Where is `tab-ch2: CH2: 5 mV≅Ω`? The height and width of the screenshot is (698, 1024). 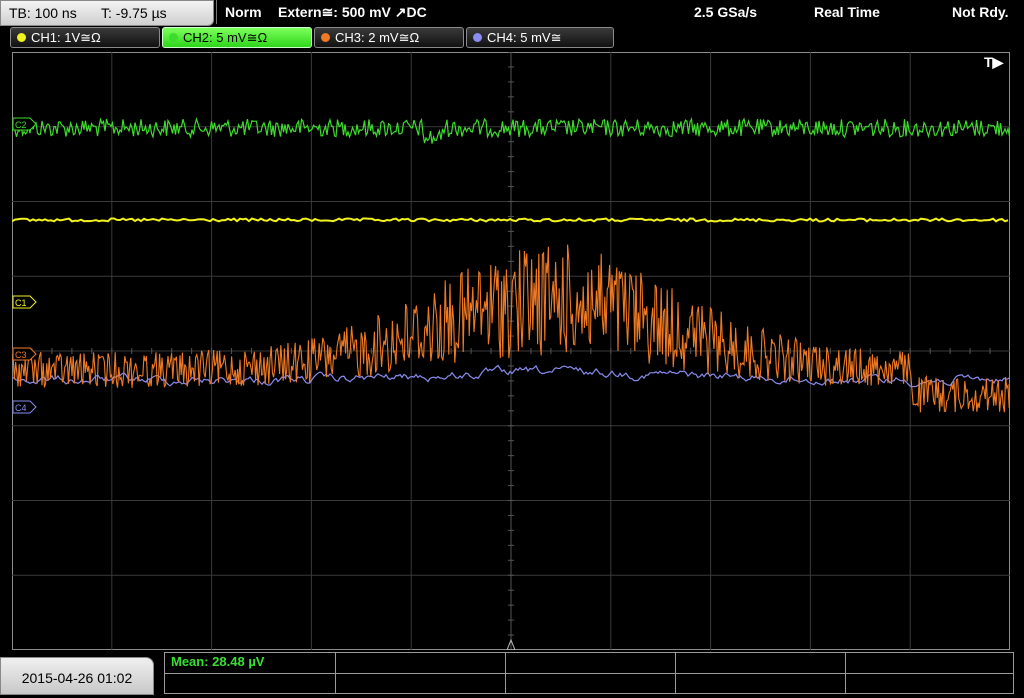
tab-ch2: CH2: 5 mV≅Ω is located at coordinates (237, 37).